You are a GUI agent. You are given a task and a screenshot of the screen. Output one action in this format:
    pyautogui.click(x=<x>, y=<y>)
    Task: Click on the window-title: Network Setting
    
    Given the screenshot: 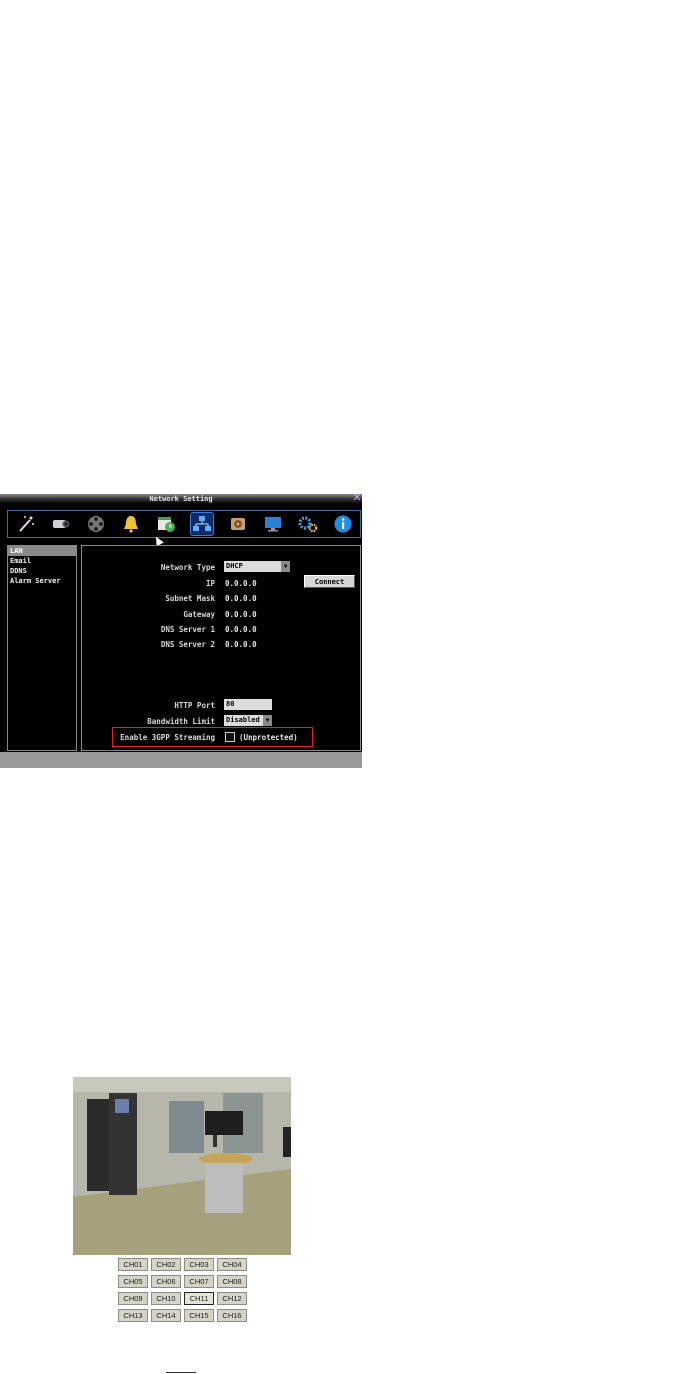 What is the action you would take?
    pyautogui.click(x=181, y=499)
    